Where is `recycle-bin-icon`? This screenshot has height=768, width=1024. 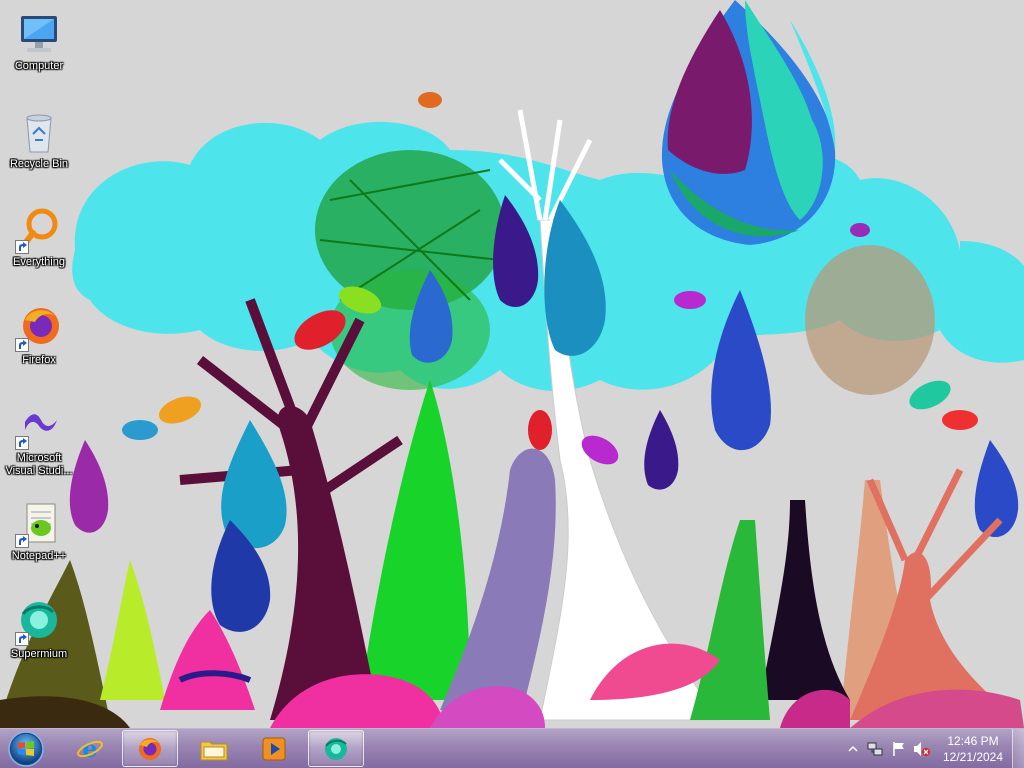 recycle-bin-icon is located at coordinates (39, 132).